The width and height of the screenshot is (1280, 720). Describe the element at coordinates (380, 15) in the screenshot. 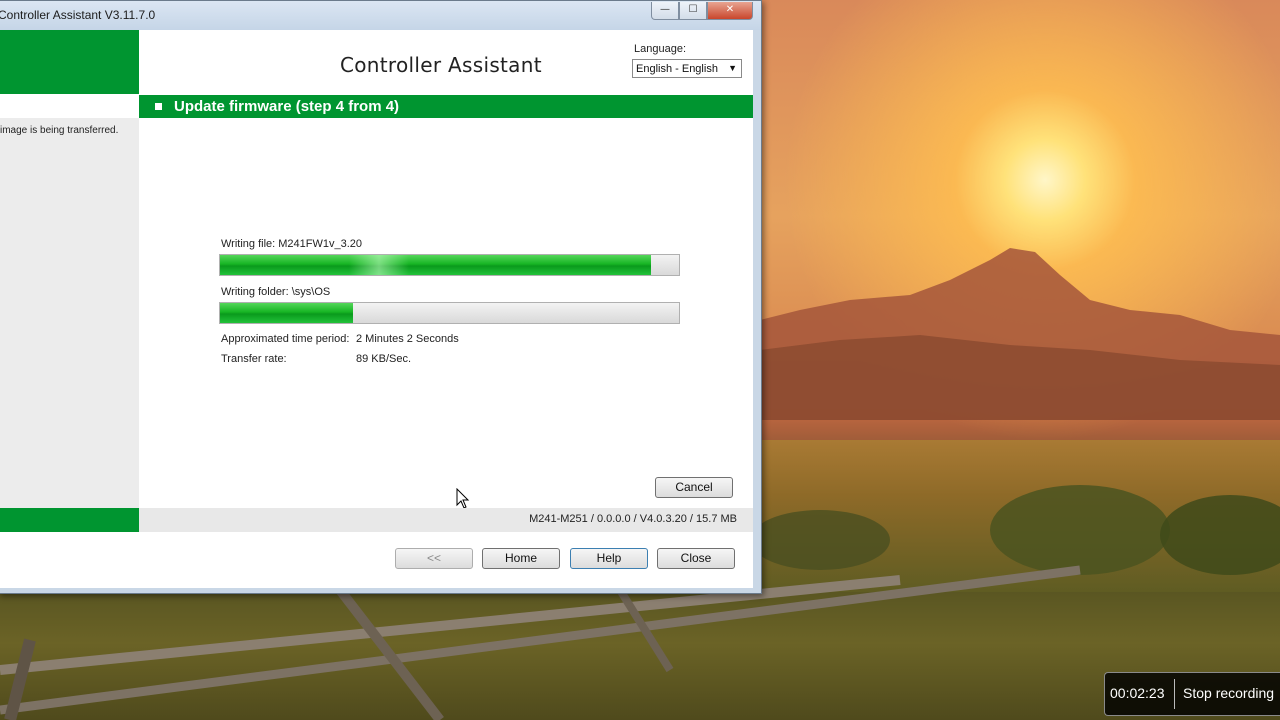

I see `title-bar: Controller Assistant V3.11.7.0 — ☐ ✕` at that location.